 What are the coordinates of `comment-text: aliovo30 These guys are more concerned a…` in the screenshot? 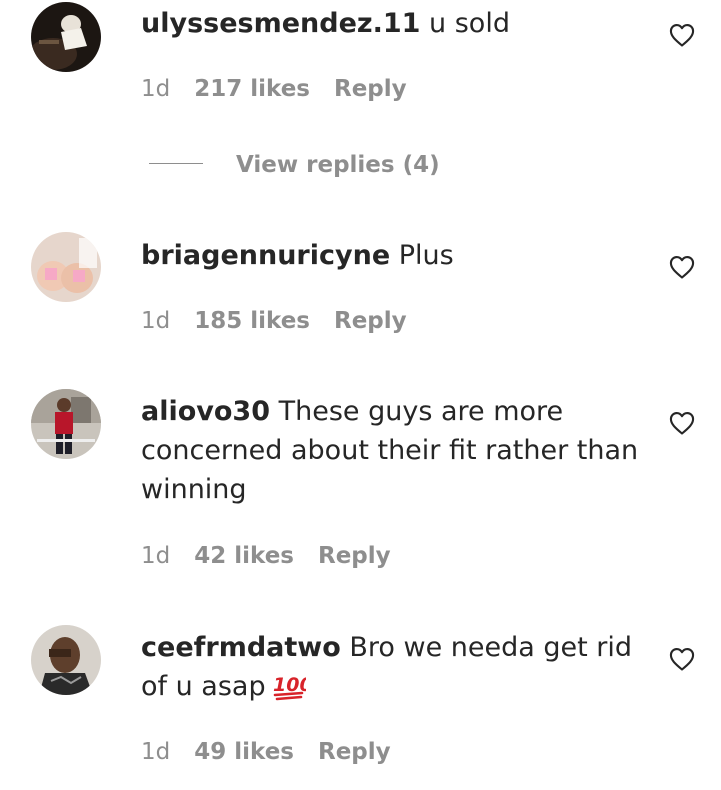 It's located at (396, 450).